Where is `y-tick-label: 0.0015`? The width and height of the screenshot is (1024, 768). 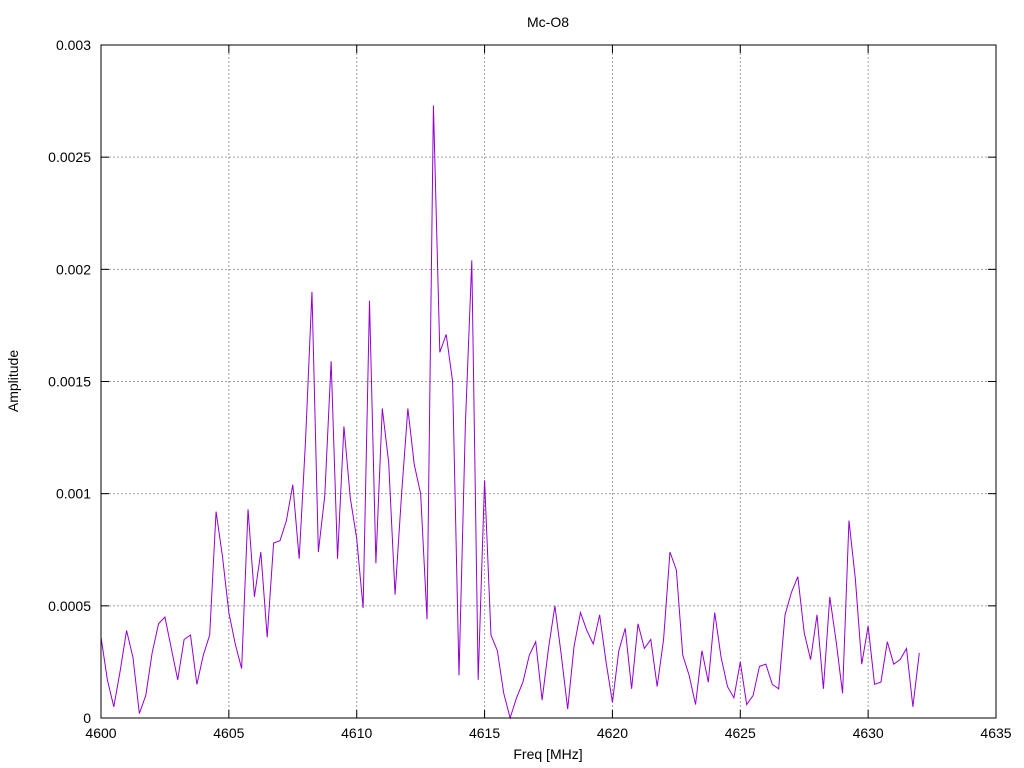
y-tick-label: 0.0015 is located at coordinates (69, 382).